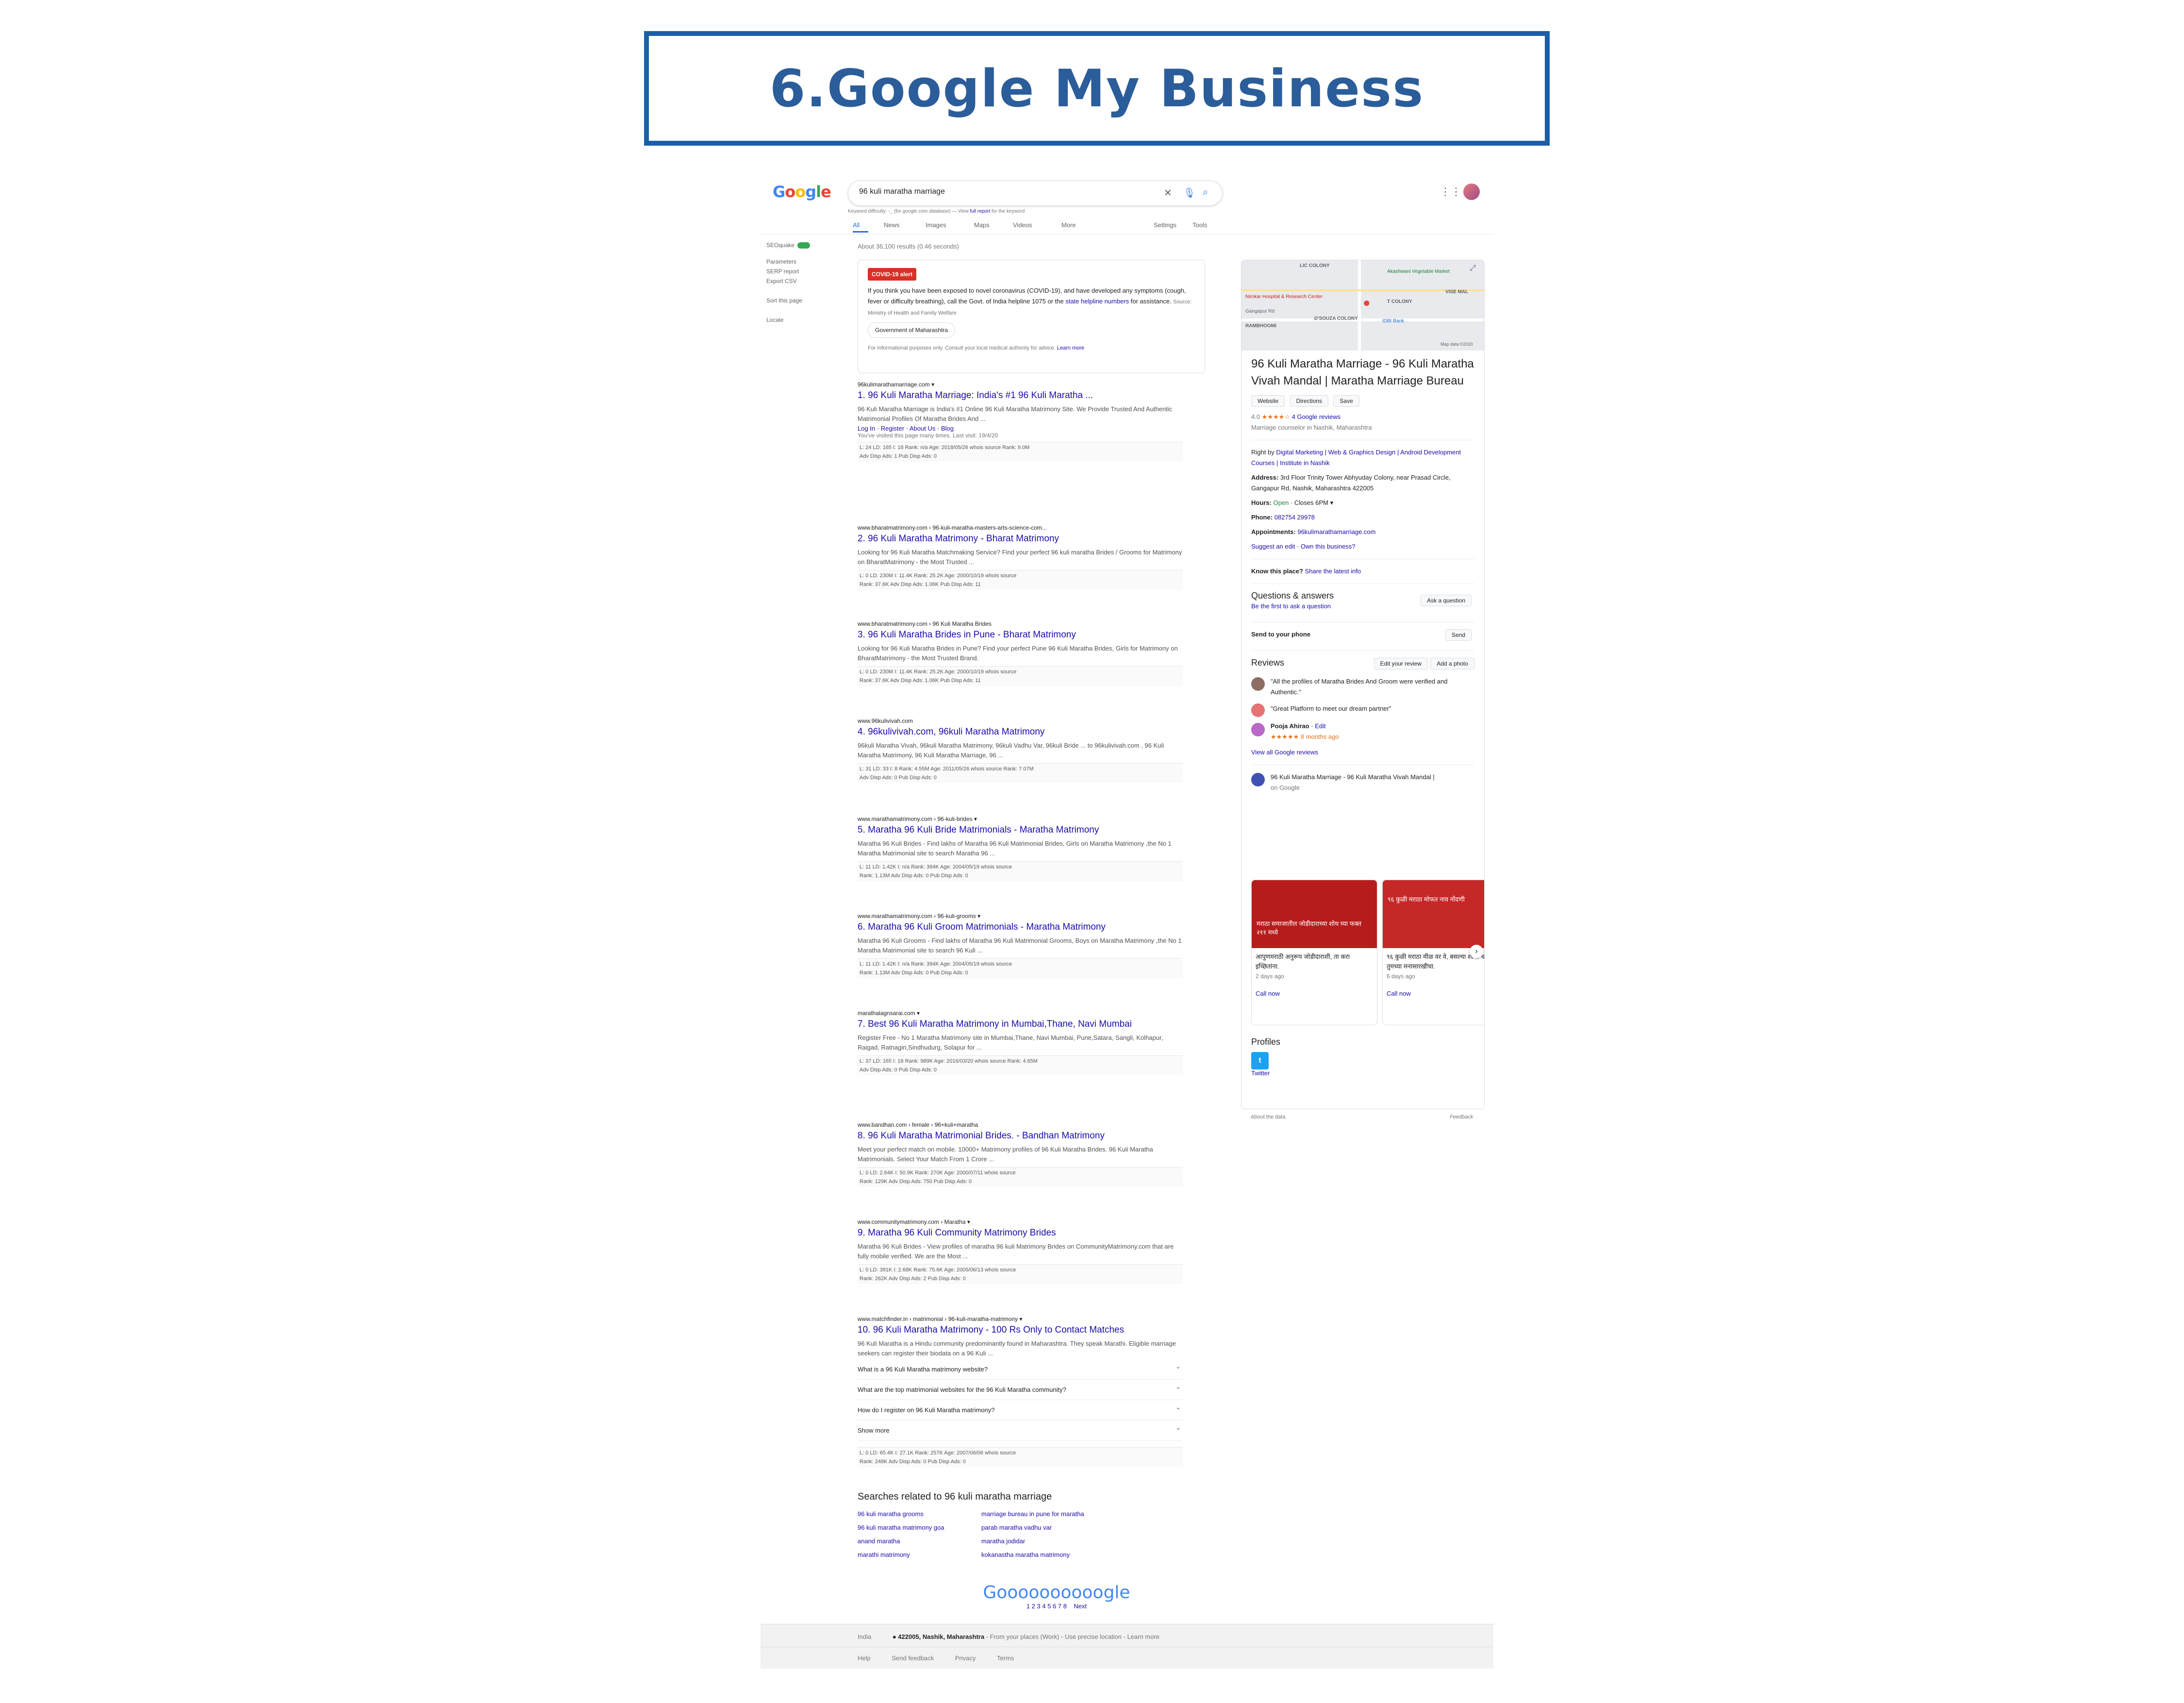  I want to click on footer-terms: Terms, so click(1005, 1658).